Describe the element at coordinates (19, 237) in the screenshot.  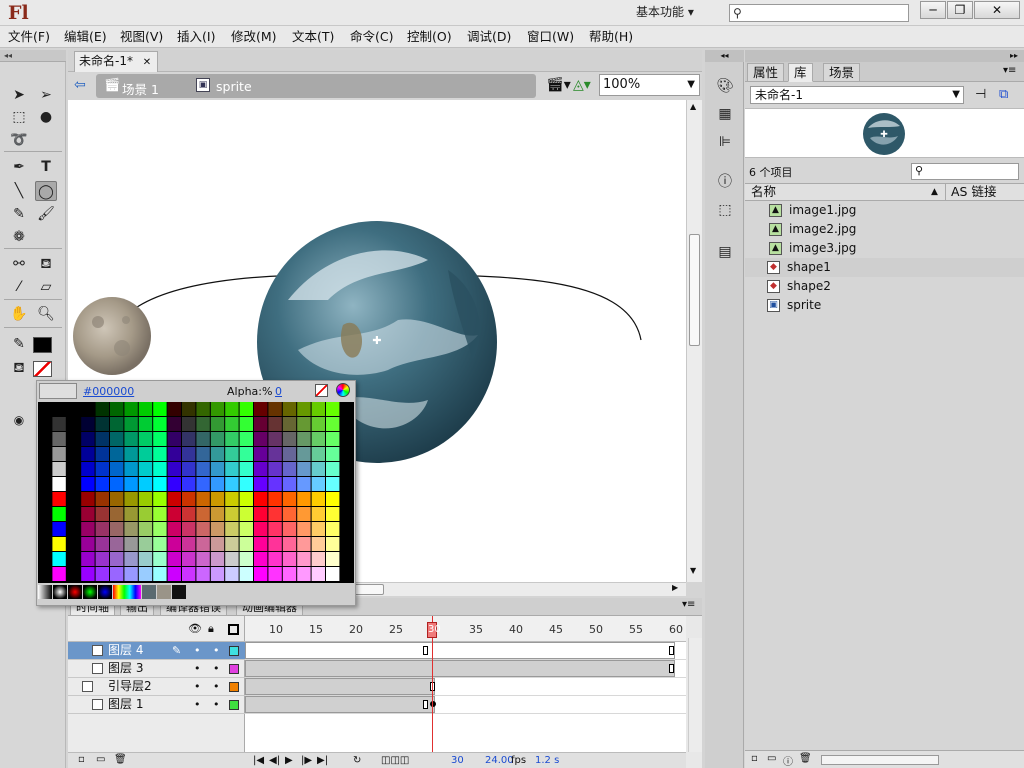
I see `deco-tool-icon: ❁` at that location.